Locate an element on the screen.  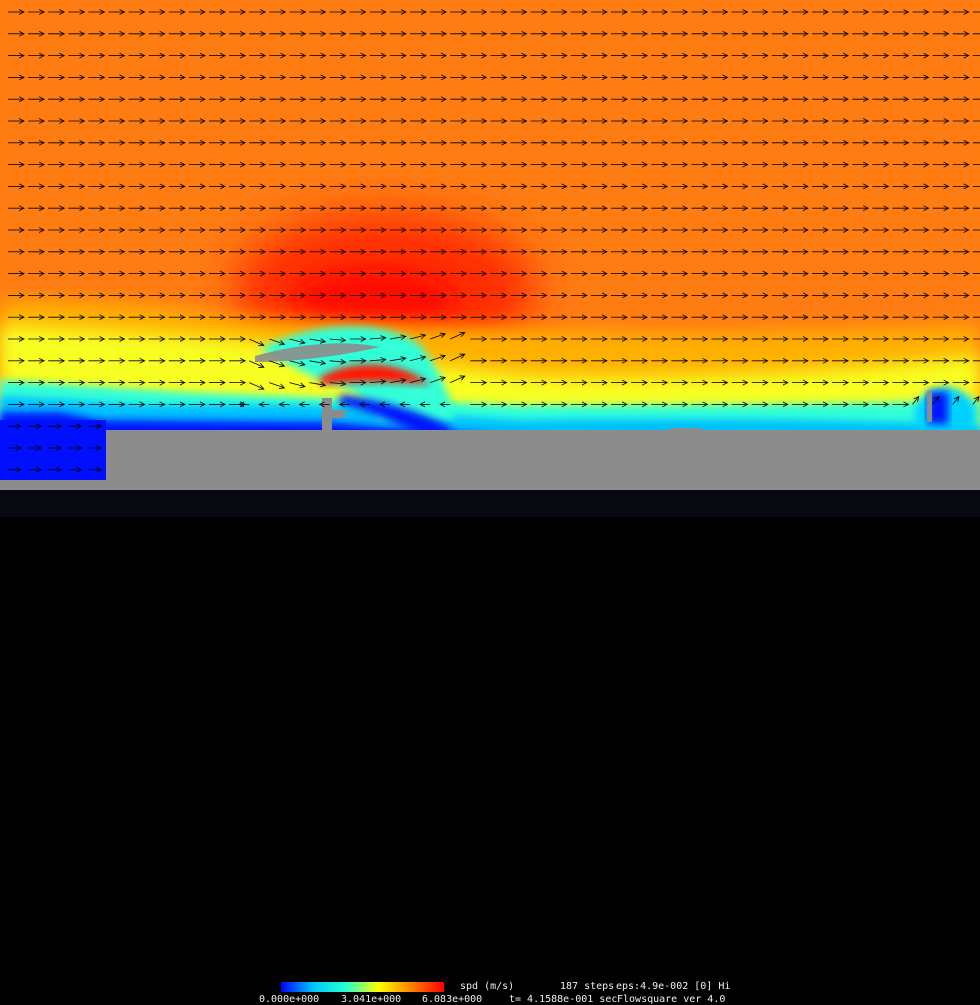
colorbar-min-label: 0.000e+000 is located at coordinates (289, 999).